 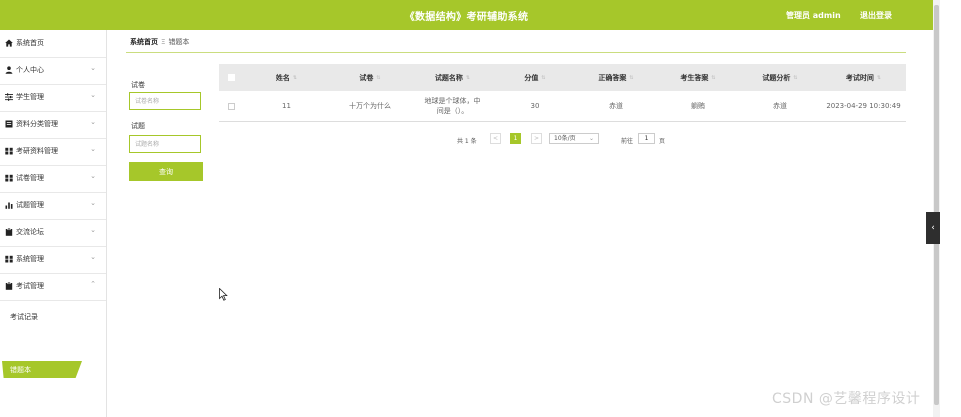 What do you see at coordinates (144, 42) in the screenshot?
I see `breadcrumb-home: 系统首页` at bounding box center [144, 42].